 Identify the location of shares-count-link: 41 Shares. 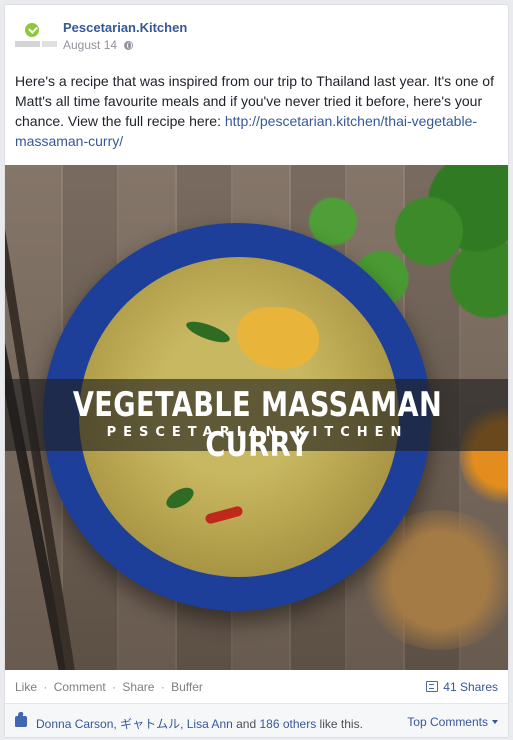
(462, 687).